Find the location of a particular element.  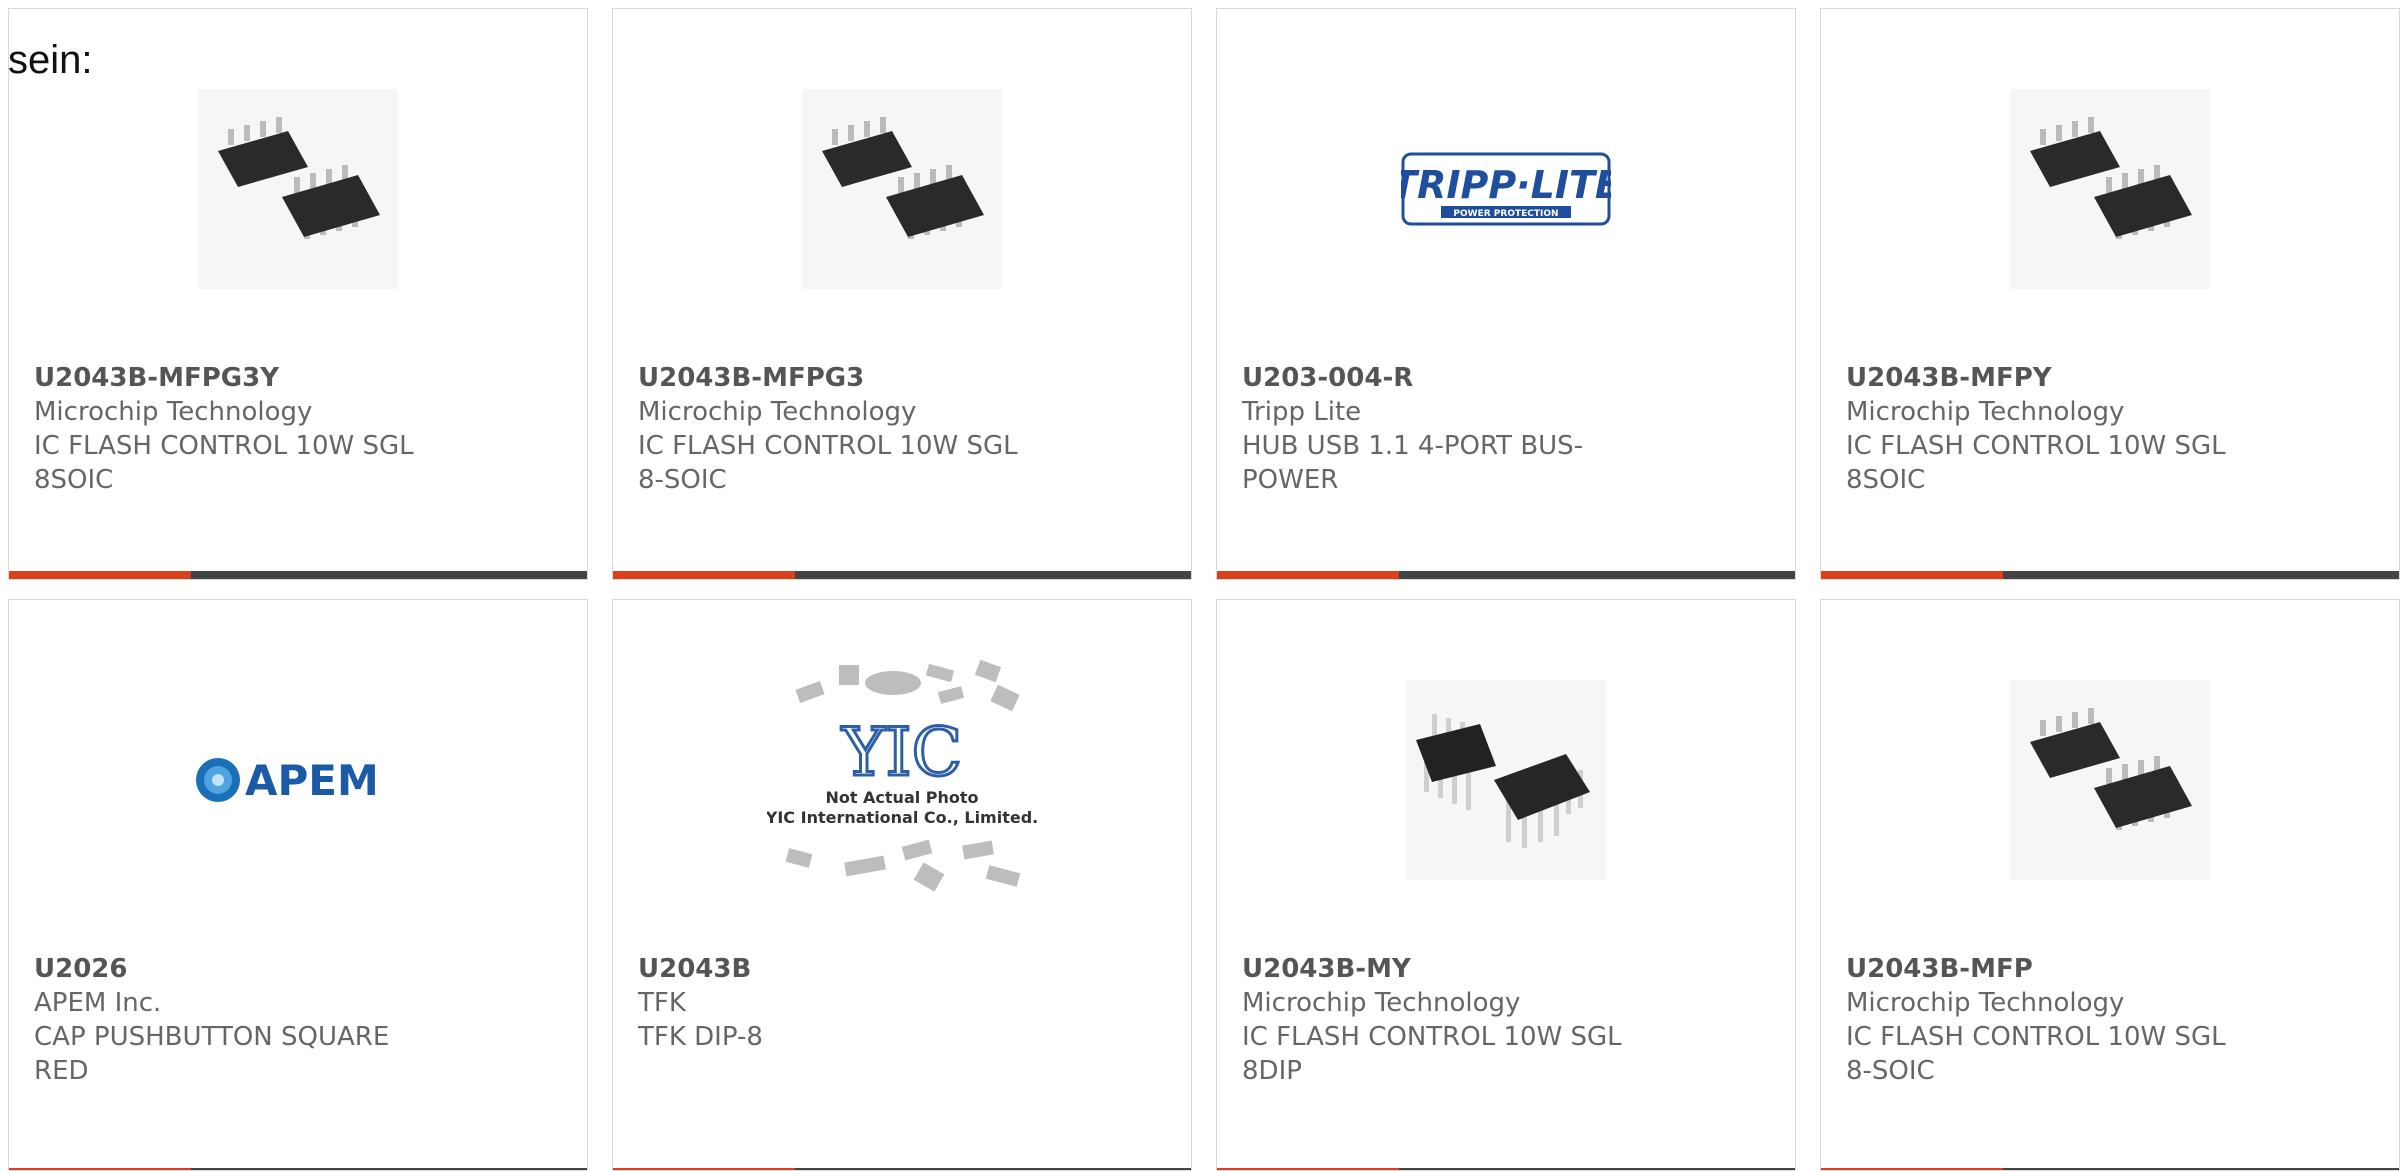

logo-text: TRIPP·LITE is located at coordinates (1506, 185).